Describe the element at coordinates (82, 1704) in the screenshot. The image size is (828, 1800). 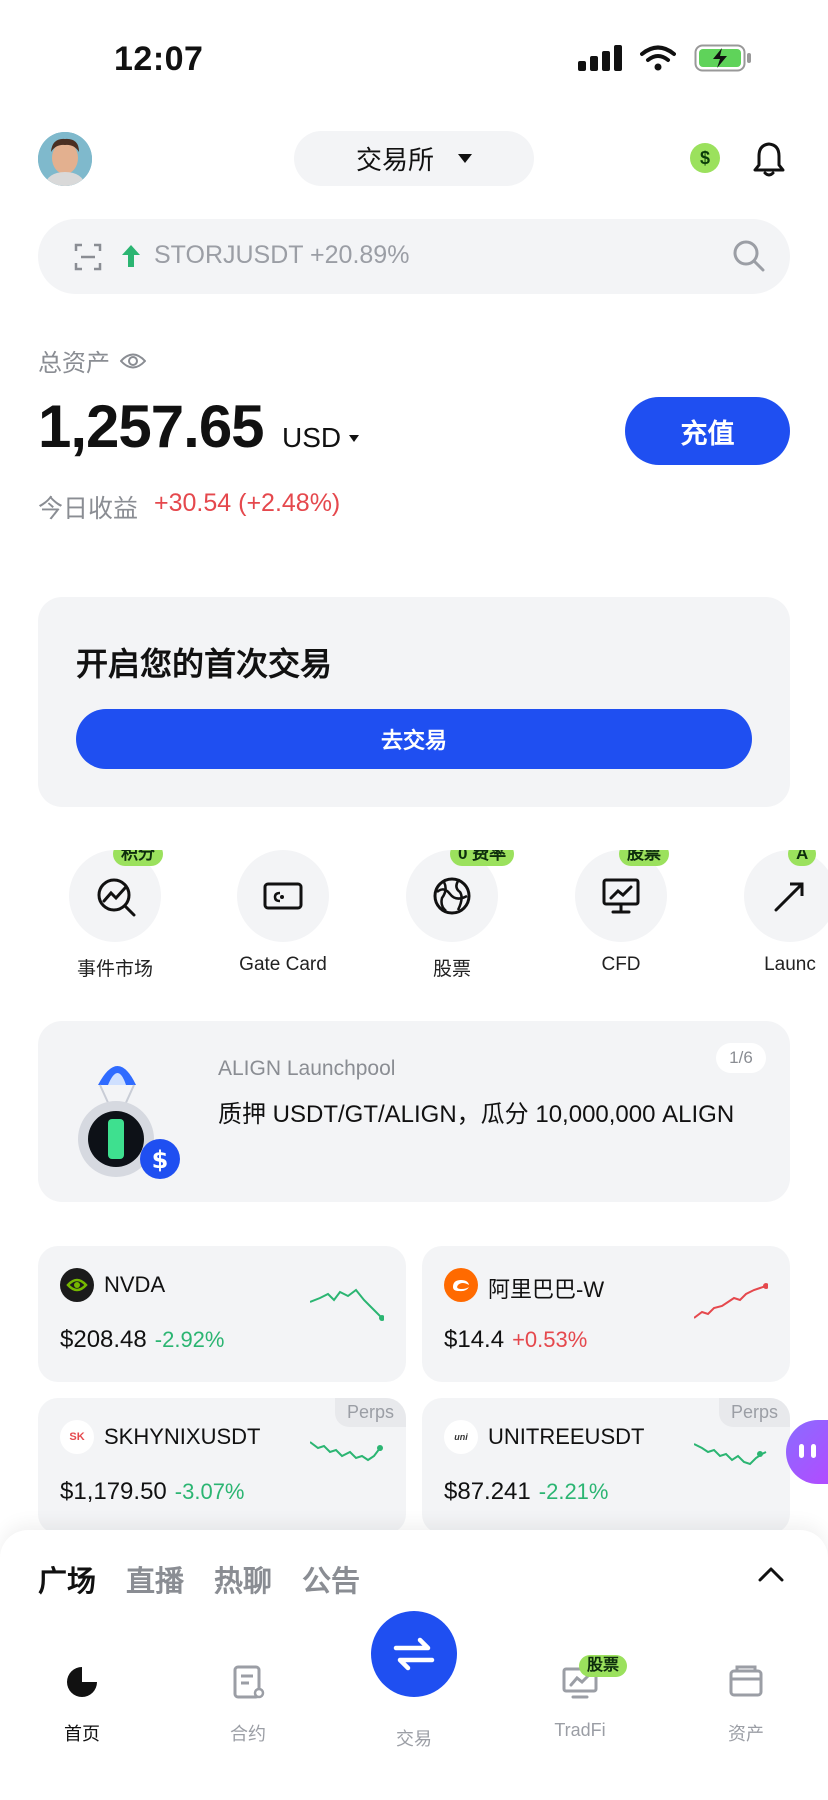
I see `tab-home: 首页` at that location.